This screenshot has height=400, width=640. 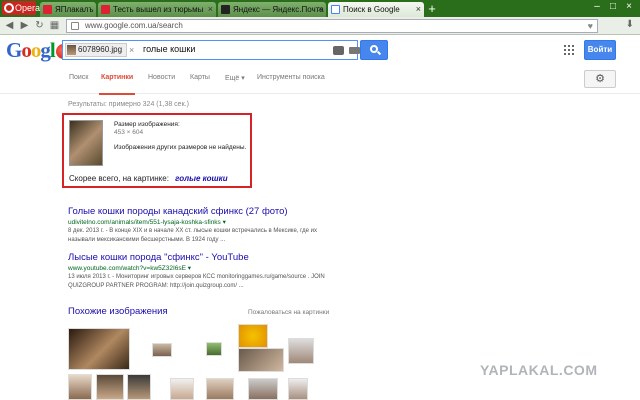 What do you see at coordinates (613, 7) in the screenshot?
I see `maximize-icon: □` at bounding box center [613, 7].